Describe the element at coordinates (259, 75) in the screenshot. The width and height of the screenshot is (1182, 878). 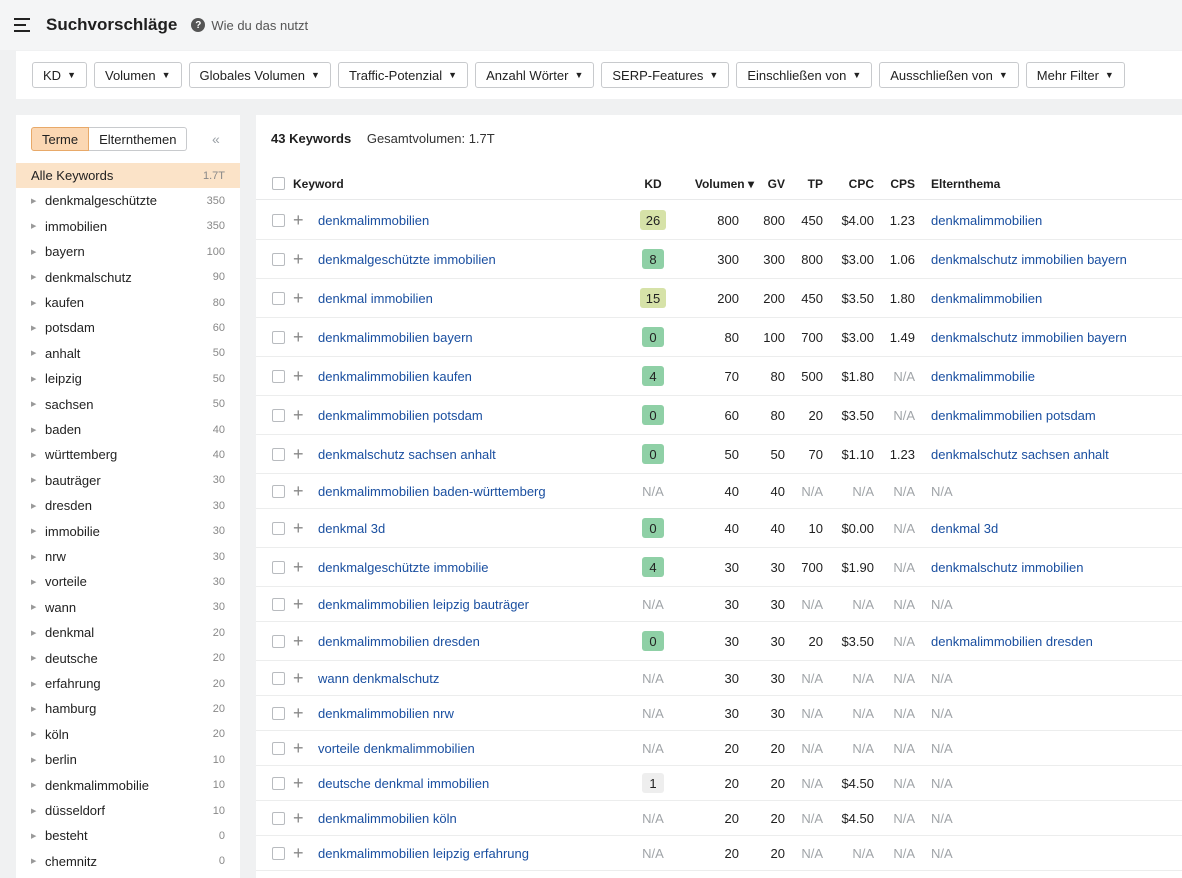
I see `filter-global-volume-button: Globales Volumen ▼` at that location.